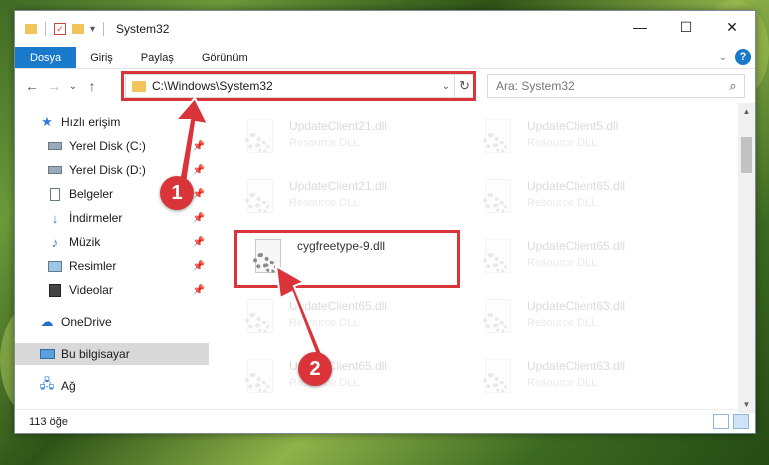 This screenshot has height=465, width=769. Describe the element at coordinates (112, 146) in the screenshot. I see `sidebar-item-local-disk-c: Yerel Disk (C:) 📌` at that location.